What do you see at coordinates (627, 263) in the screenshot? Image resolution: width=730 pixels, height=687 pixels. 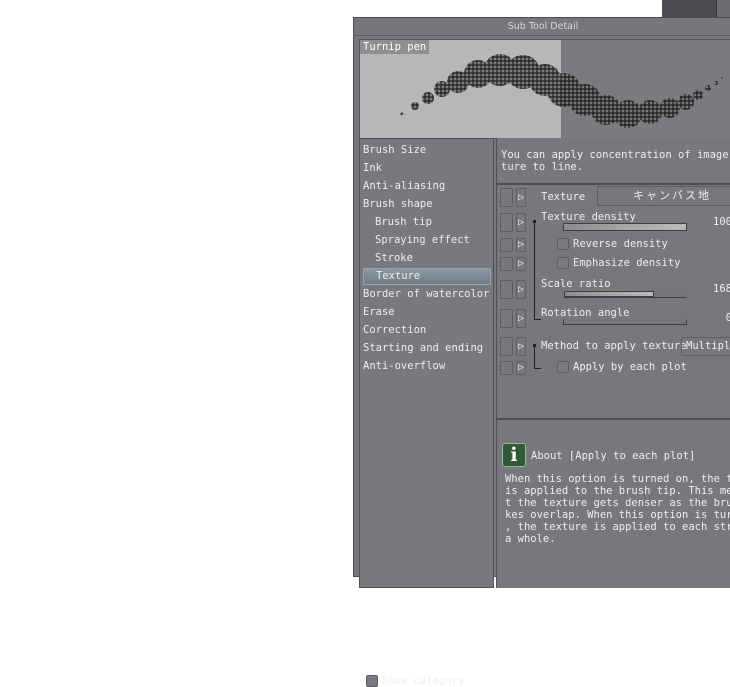 I see `emphasize-density-label: Emphasize density` at bounding box center [627, 263].